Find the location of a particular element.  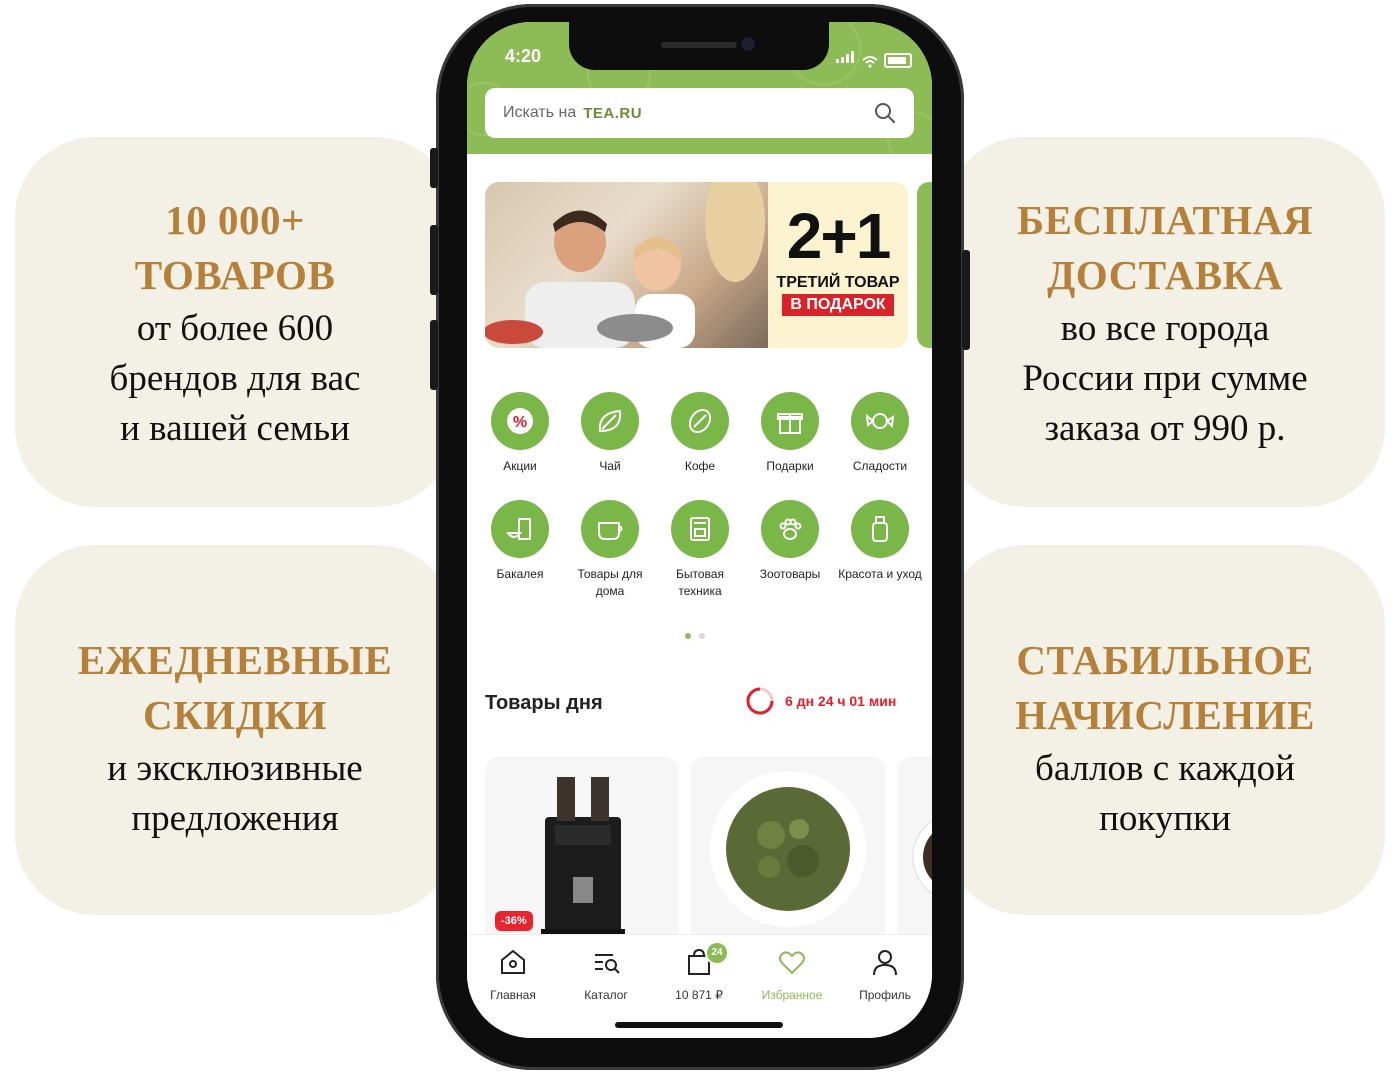

search-input: Искать на TEA.RU is located at coordinates (699, 113).